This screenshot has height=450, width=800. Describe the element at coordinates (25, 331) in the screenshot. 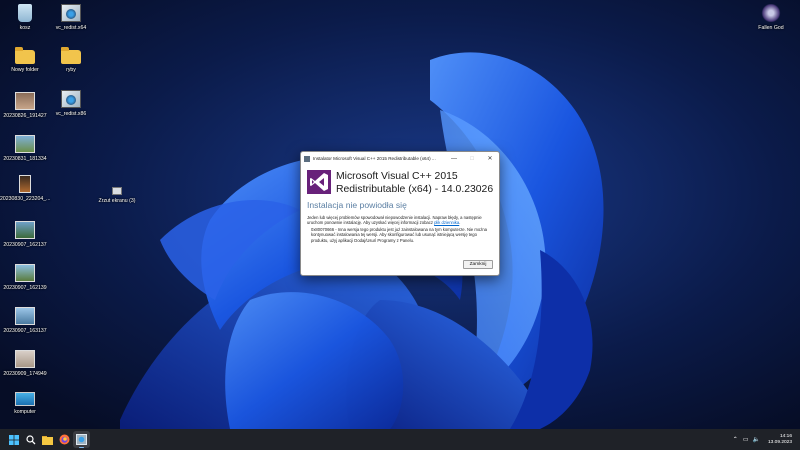

I see `desktop-icon-label: 20230907_163137` at that location.